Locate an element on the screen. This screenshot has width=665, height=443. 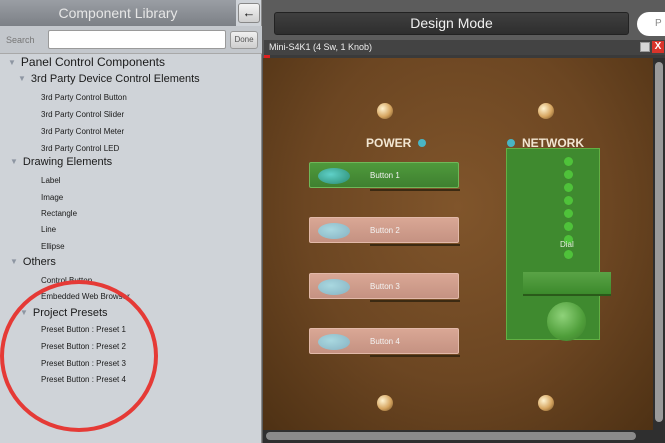
tree-group-drawing: ▼ Drawing Elements is located at coordinates (61, 162).